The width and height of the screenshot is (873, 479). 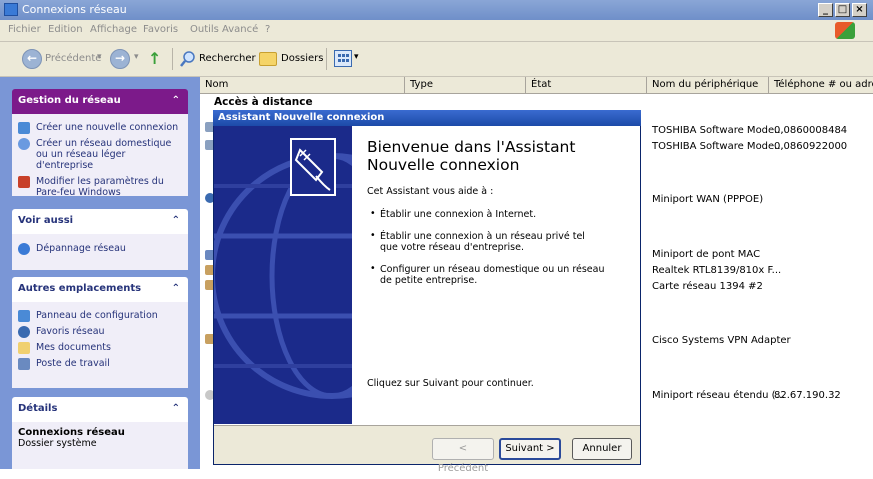 I want to click on back-dropdown-icon: ▾, so click(x=99, y=57).